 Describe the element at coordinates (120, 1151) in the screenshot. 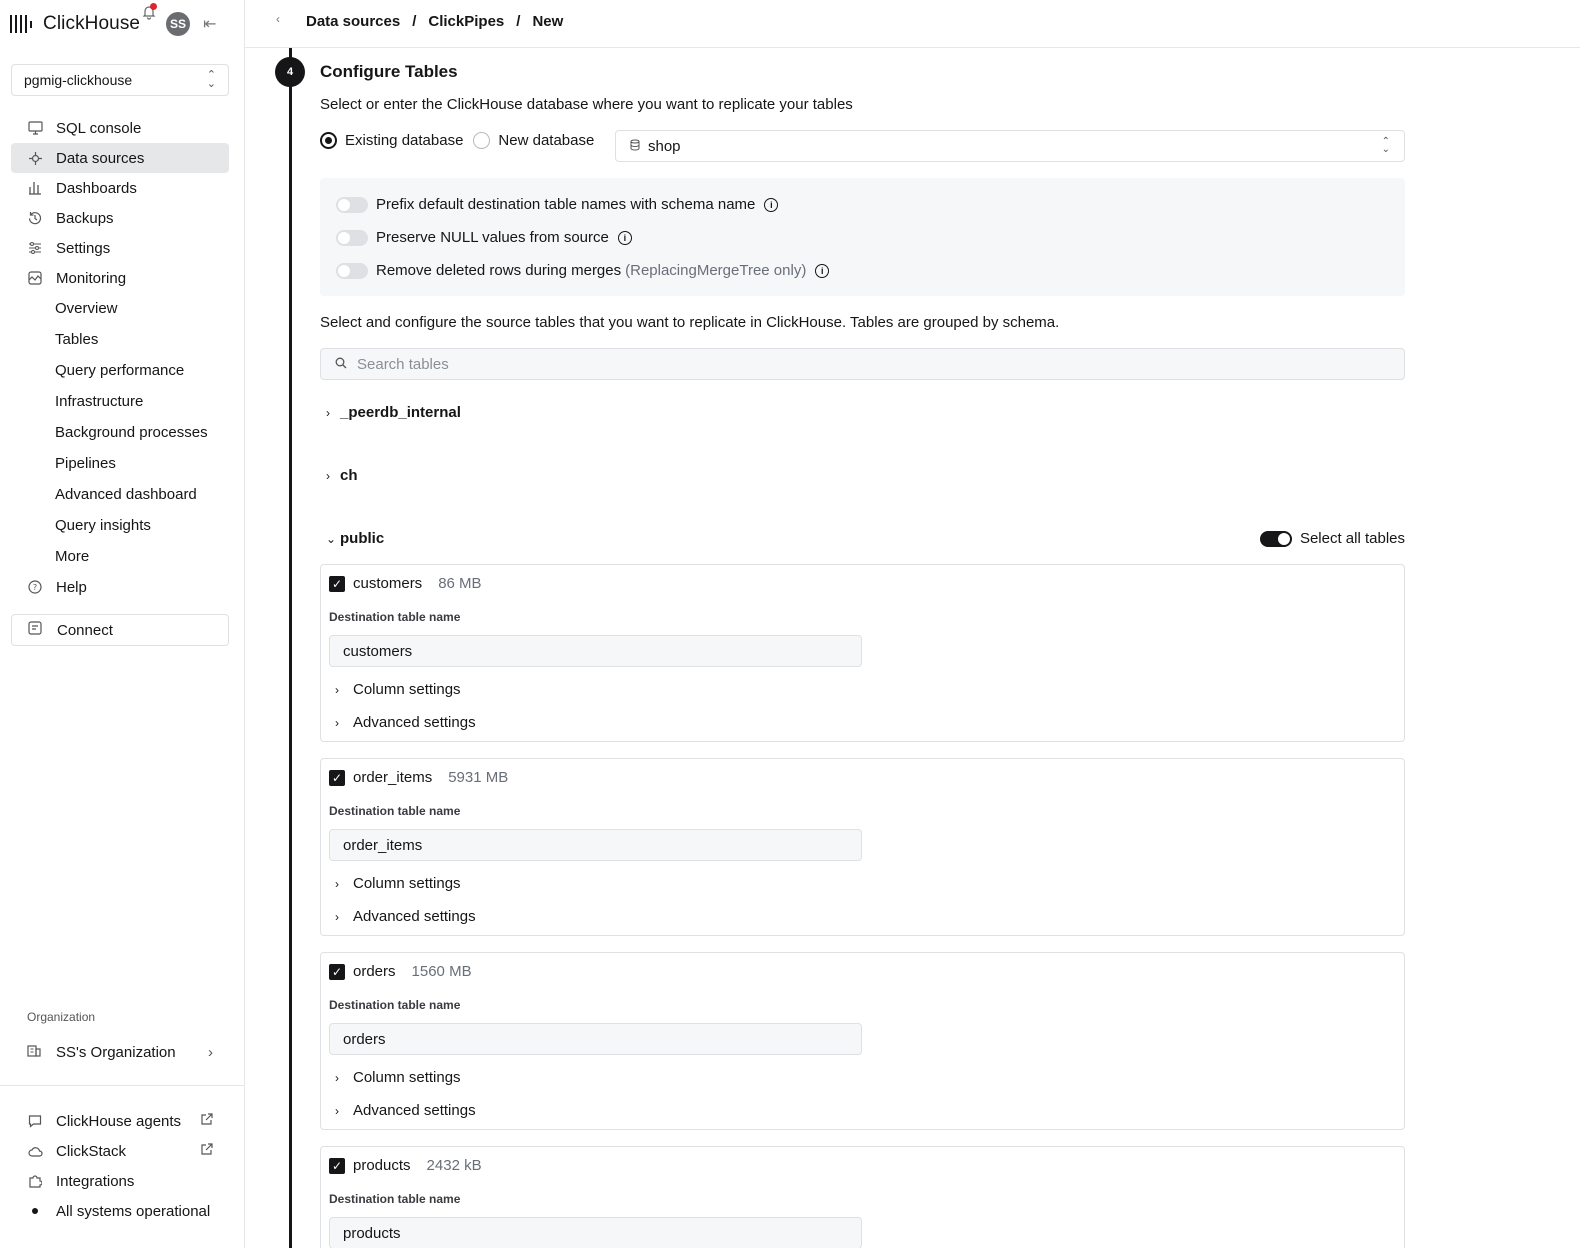

I see `sidebar-item-clickstack: ClickStack` at that location.